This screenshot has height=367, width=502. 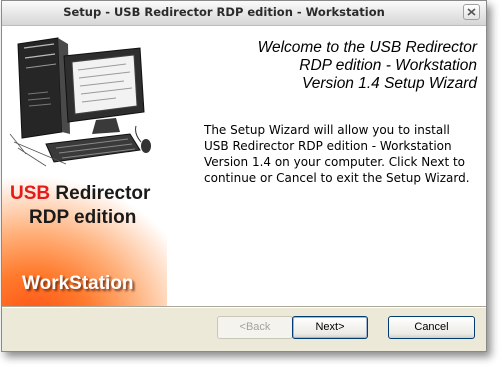 What do you see at coordinates (367, 47) in the screenshot?
I see `welcome-heading-line1: Welcome to the USB Redirector` at bounding box center [367, 47].